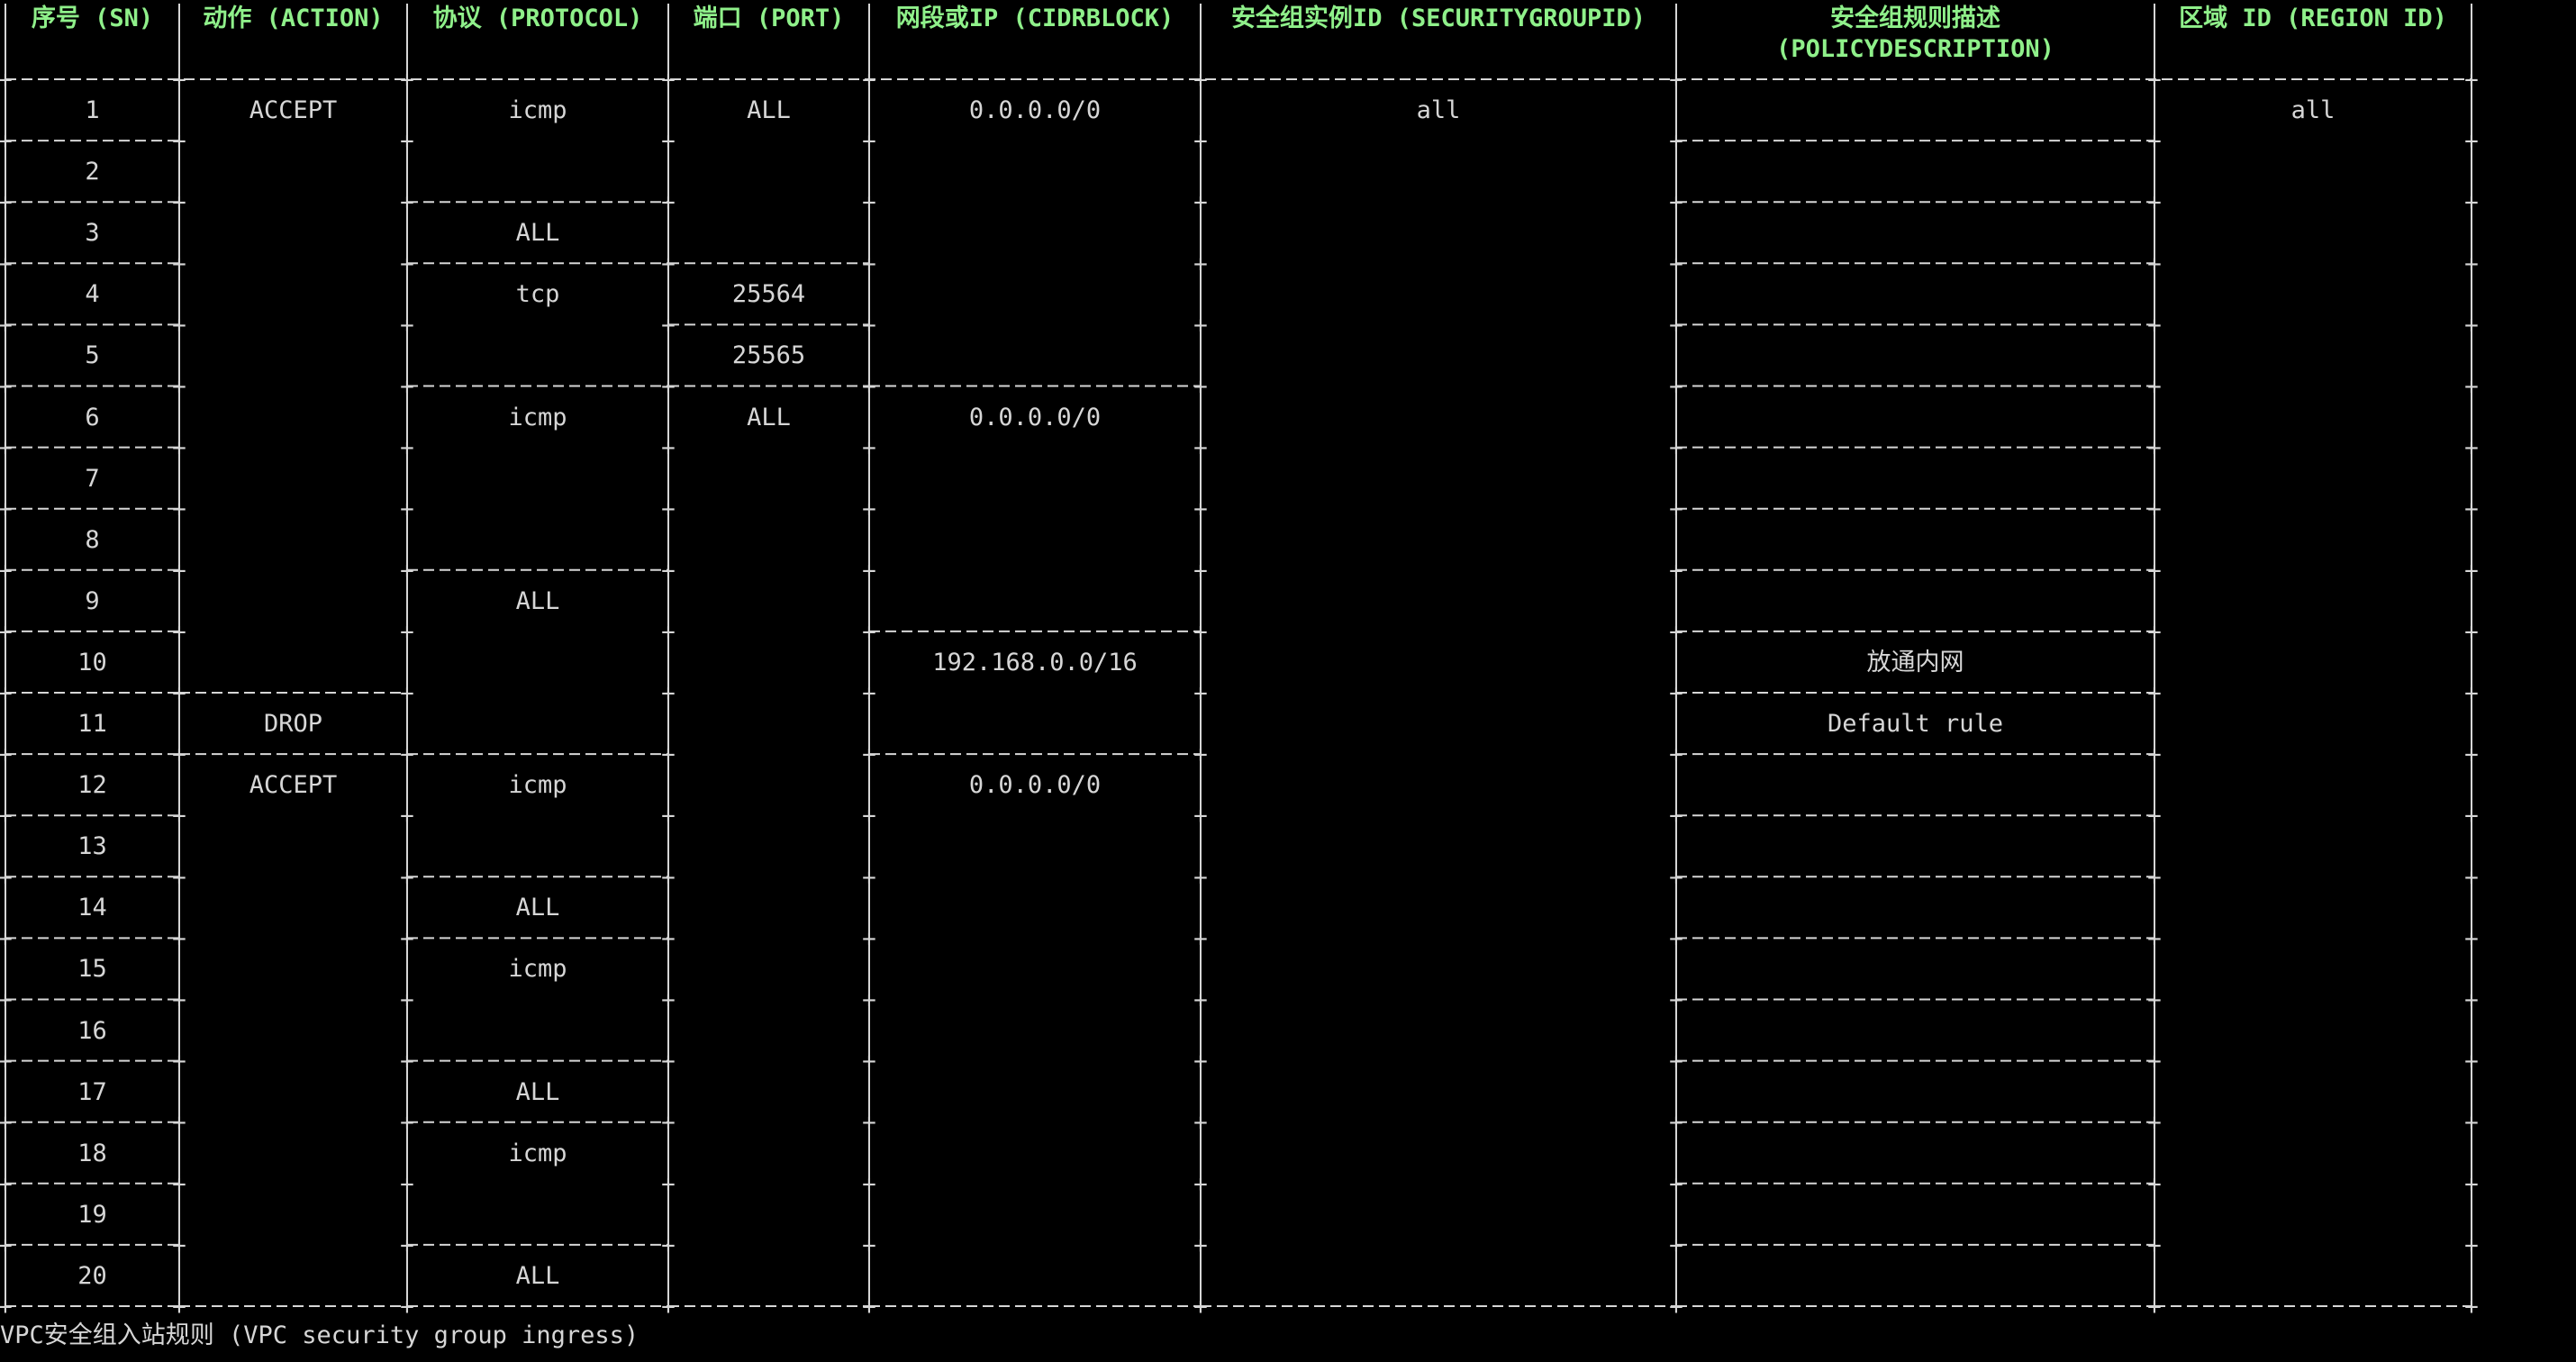 This screenshot has width=2576, height=1362. What do you see at coordinates (92, 600) in the screenshot?
I see `table-cell: 9` at bounding box center [92, 600].